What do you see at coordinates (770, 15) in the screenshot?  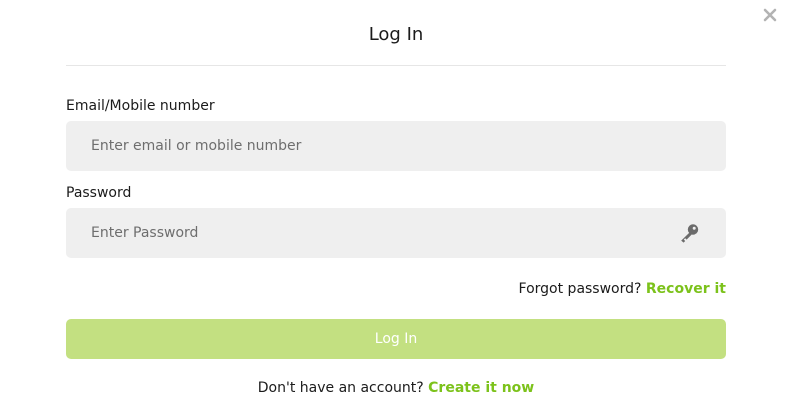 I see `close-icon` at bounding box center [770, 15].